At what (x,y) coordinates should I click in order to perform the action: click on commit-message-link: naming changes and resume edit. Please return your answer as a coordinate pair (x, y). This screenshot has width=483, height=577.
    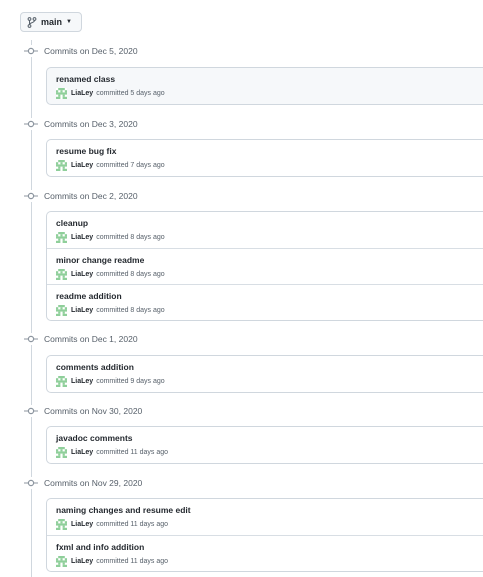
    Looking at the image, I should click on (269, 510).